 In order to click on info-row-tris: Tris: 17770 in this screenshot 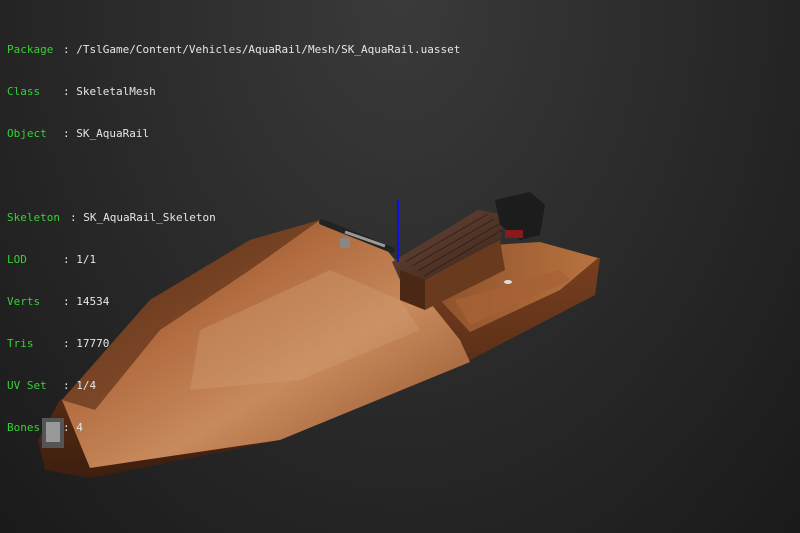, I will do `click(233, 344)`.